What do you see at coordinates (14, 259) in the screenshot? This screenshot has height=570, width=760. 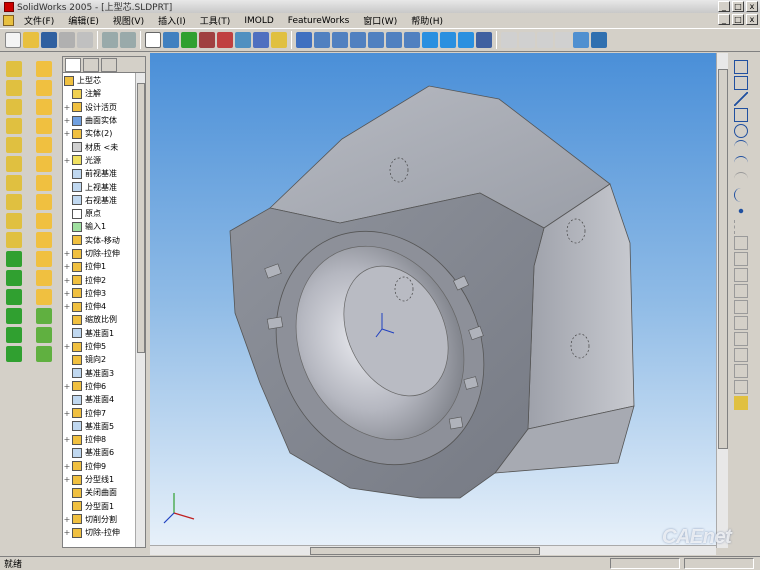 I see `draft-icon` at bounding box center [14, 259].